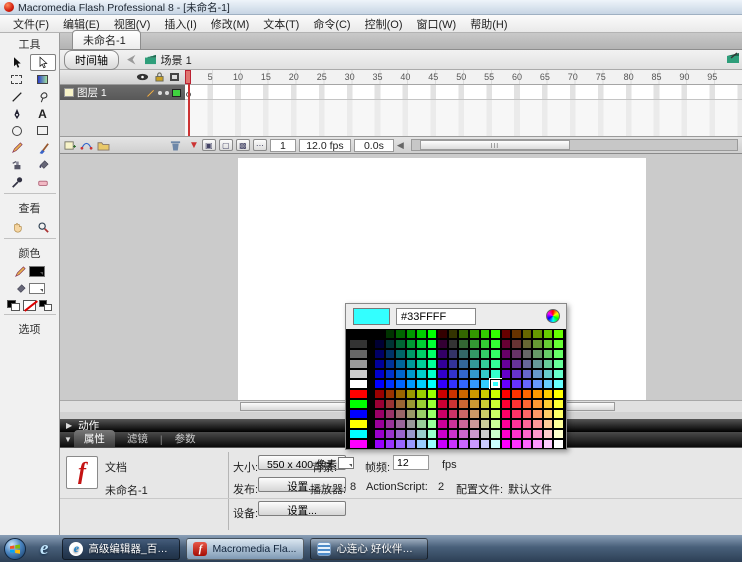 The width and height of the screenshot is (742, 562). I want to click on menu-item-7: 控制(O), so click(384, 24).